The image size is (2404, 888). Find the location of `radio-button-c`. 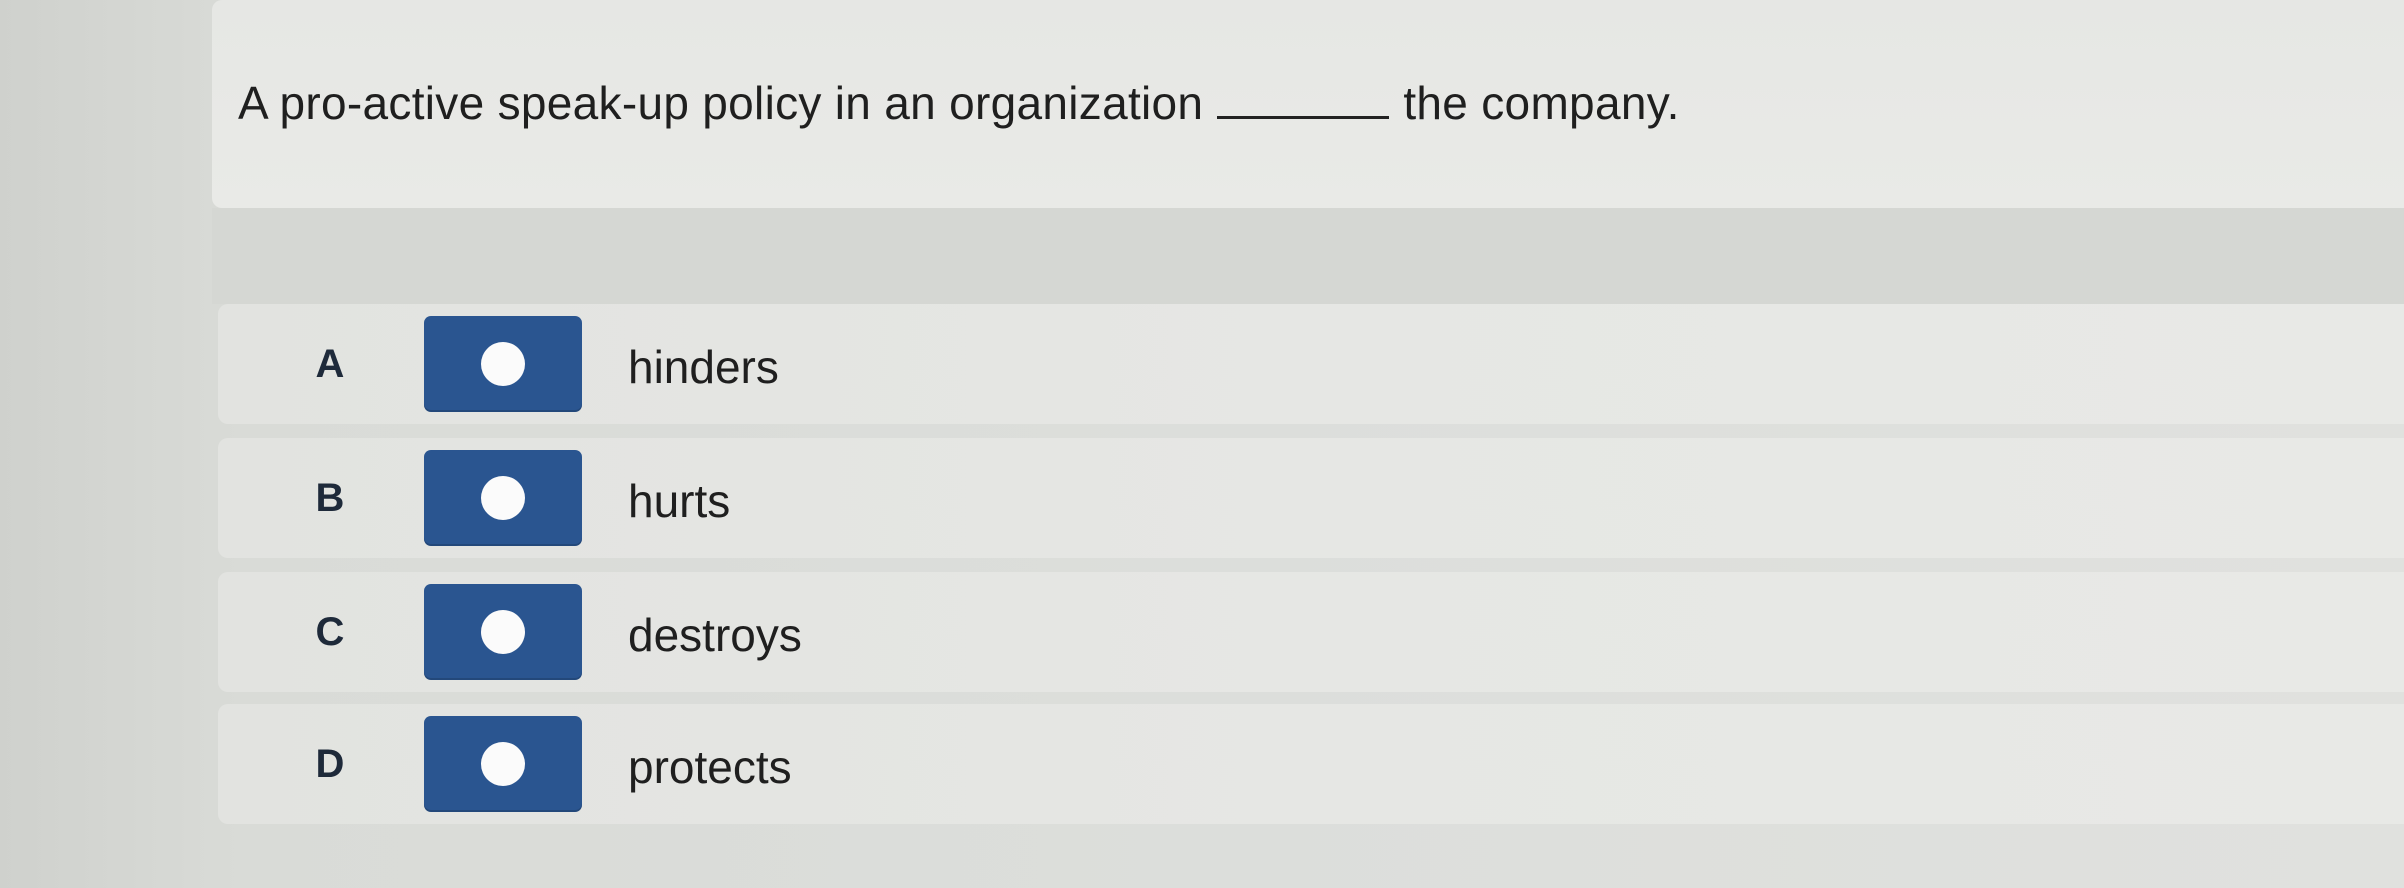

radio-button-c is located at coordinates (503, 632).